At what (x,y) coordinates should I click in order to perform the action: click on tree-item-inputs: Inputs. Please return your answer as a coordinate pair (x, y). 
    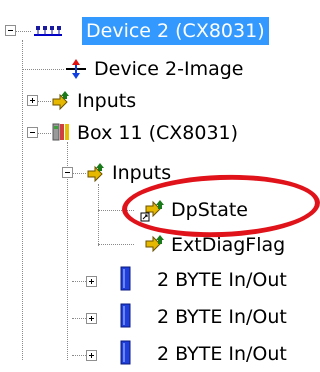
    Looking at the image, I should click on (106, 101).